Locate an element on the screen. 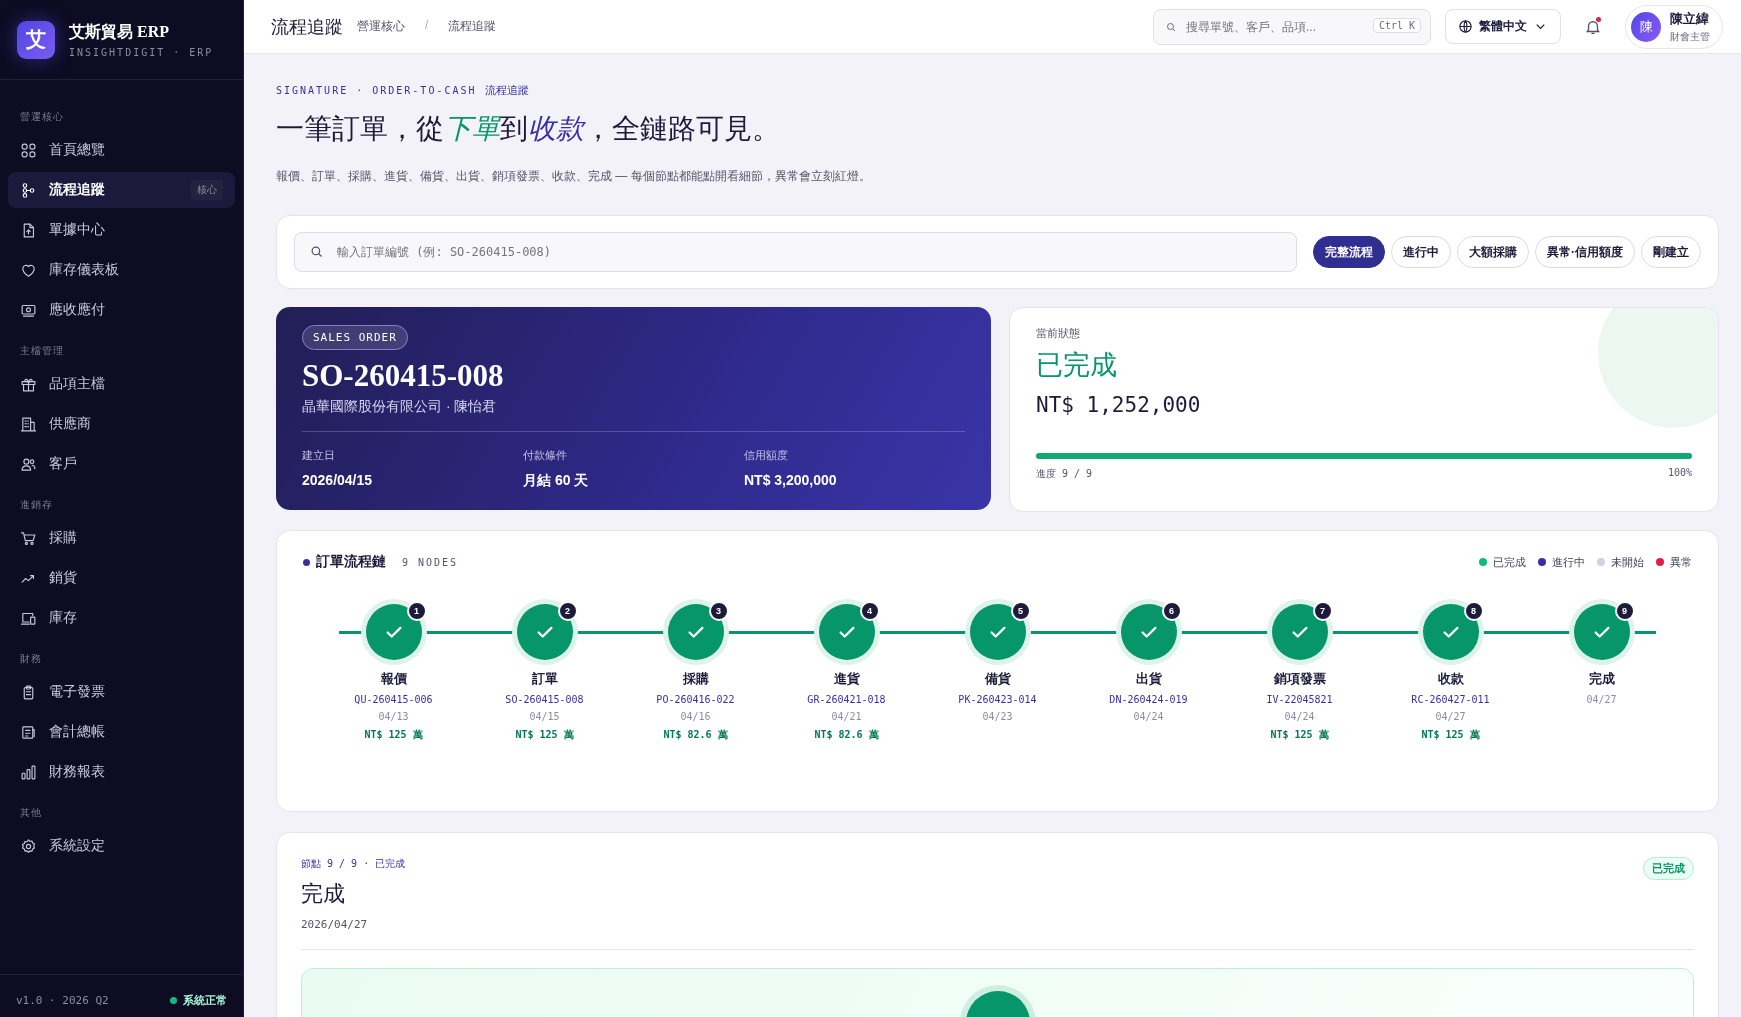 The width and height of the screenshot is (1741, 1017). order-amount: NT$ 1,252,000 is located at coordinates (1119, 405).